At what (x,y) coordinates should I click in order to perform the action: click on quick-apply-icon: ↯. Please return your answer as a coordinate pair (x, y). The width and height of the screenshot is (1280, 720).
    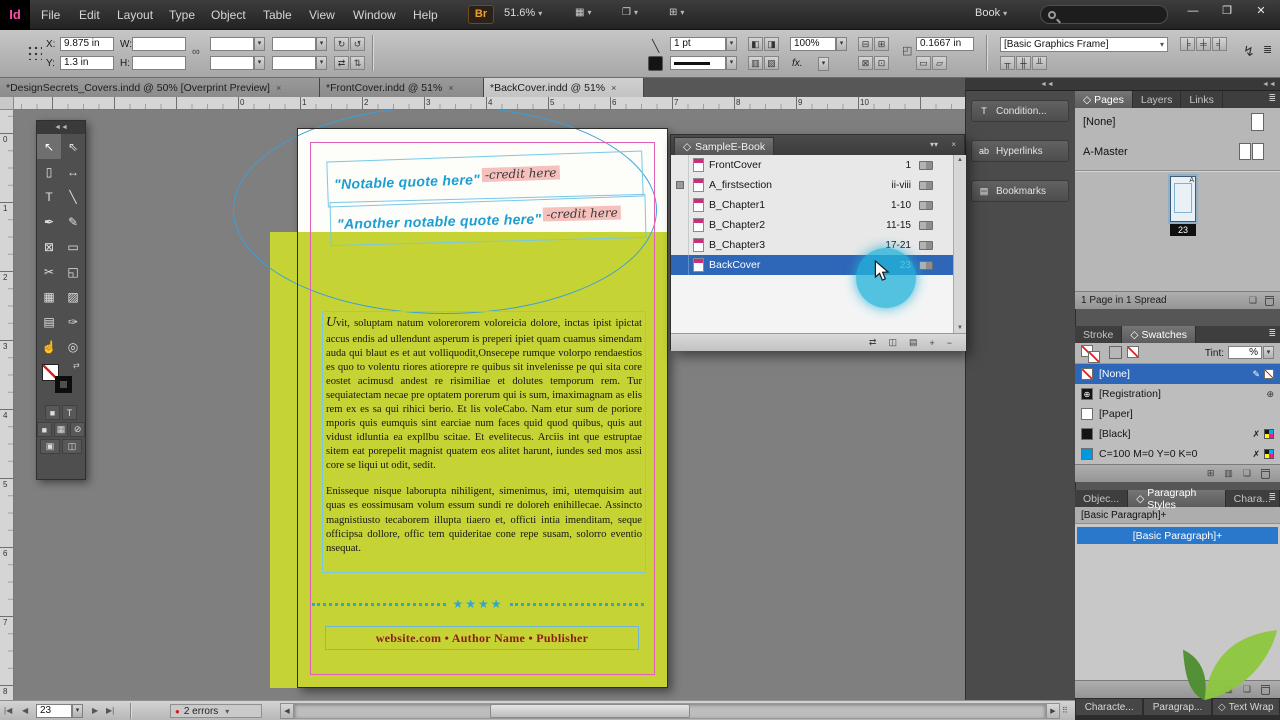
    Looking at the image, I should click on (1249, 51).